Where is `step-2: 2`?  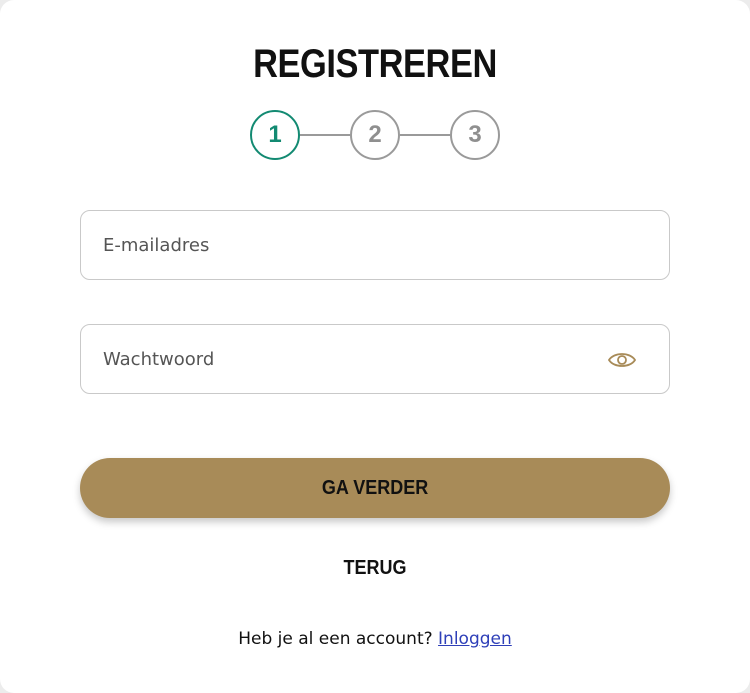 step-2: 2 is located at coordinates (375, 135).